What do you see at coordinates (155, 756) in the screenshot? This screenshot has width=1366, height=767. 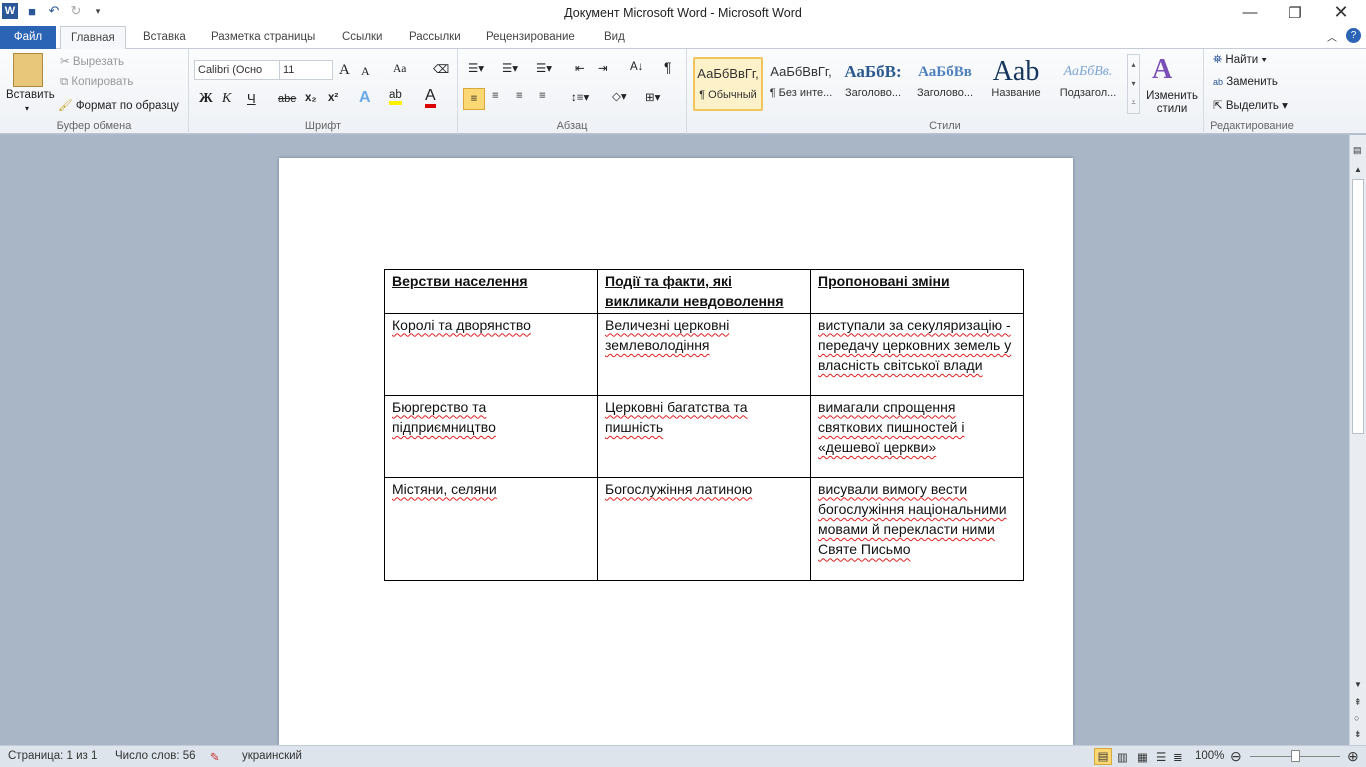 I see `word-count: Число слов: 56` at bounding box center [155, 756].